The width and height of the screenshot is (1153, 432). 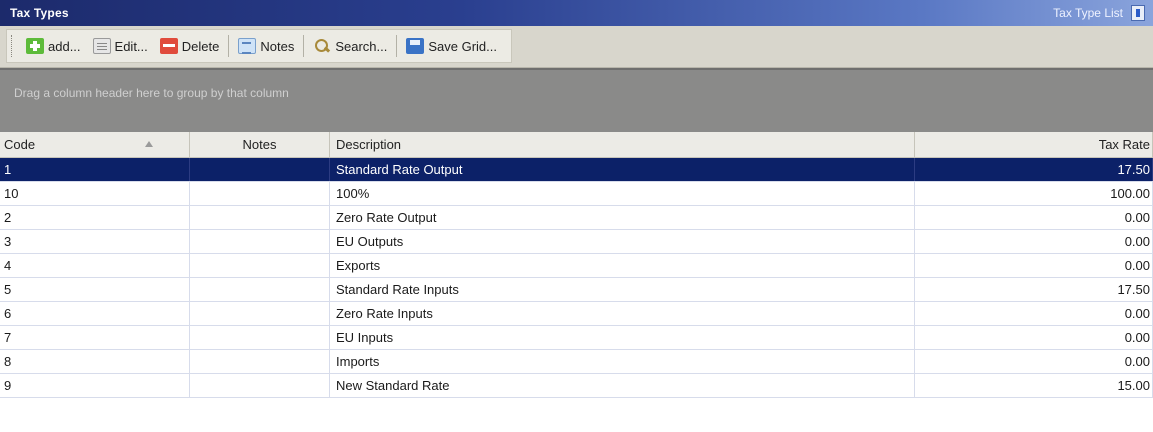 What do you see at coordinates (95, 265) in the screenshot?
I see `cell-code: 4` at bounding box center [95, 265].